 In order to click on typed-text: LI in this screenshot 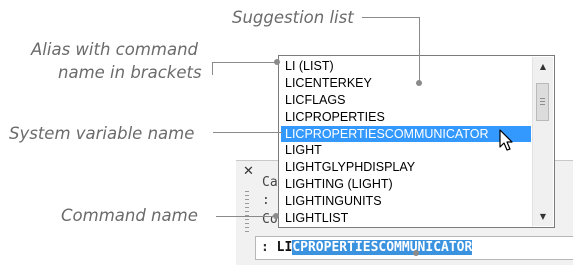, I will do `click(284, 247)`.